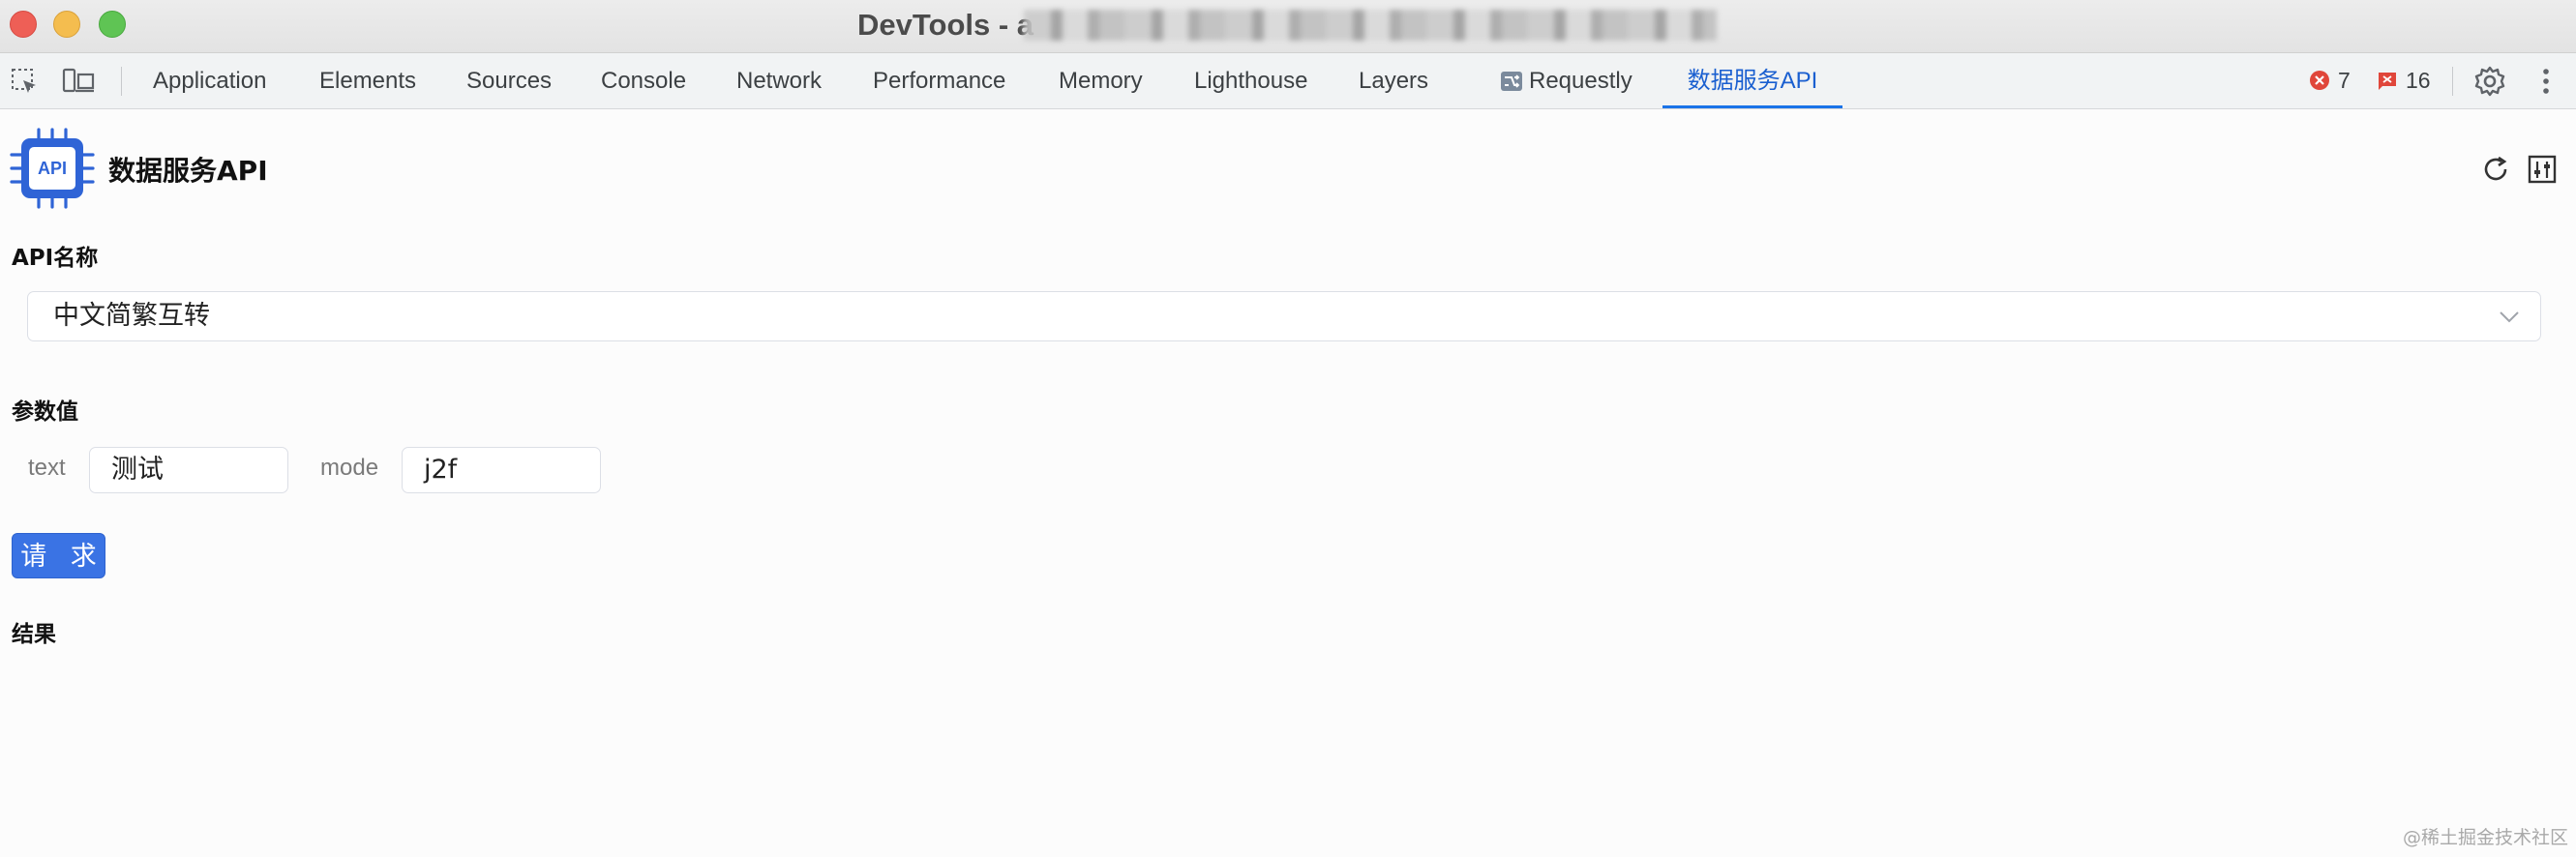  Describe the element at coordinates (2404, 81) in the screenshot. I see `issues-counter: 16` at that location.